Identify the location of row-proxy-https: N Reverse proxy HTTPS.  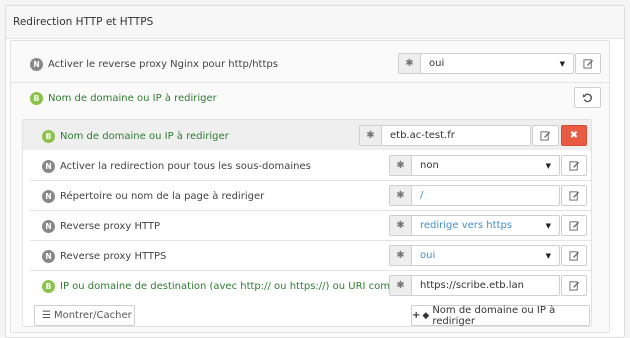
(104, 256).